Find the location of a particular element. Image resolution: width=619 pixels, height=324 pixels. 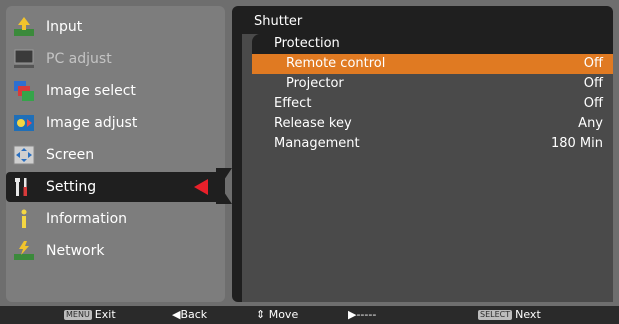

next-arrow-hint: ▶----- is located at coordinates (362, 315).